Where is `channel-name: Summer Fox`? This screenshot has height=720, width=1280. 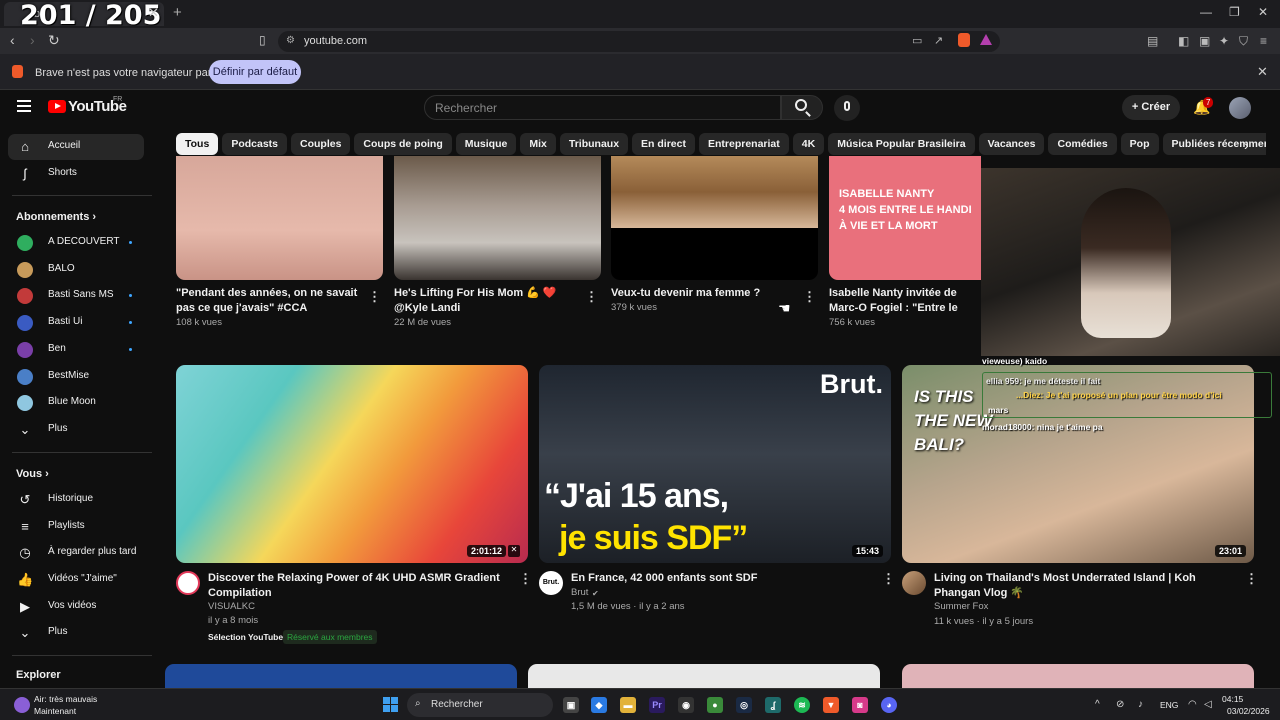 channel-name: Summer Fox is located at coordinates (961, 607).